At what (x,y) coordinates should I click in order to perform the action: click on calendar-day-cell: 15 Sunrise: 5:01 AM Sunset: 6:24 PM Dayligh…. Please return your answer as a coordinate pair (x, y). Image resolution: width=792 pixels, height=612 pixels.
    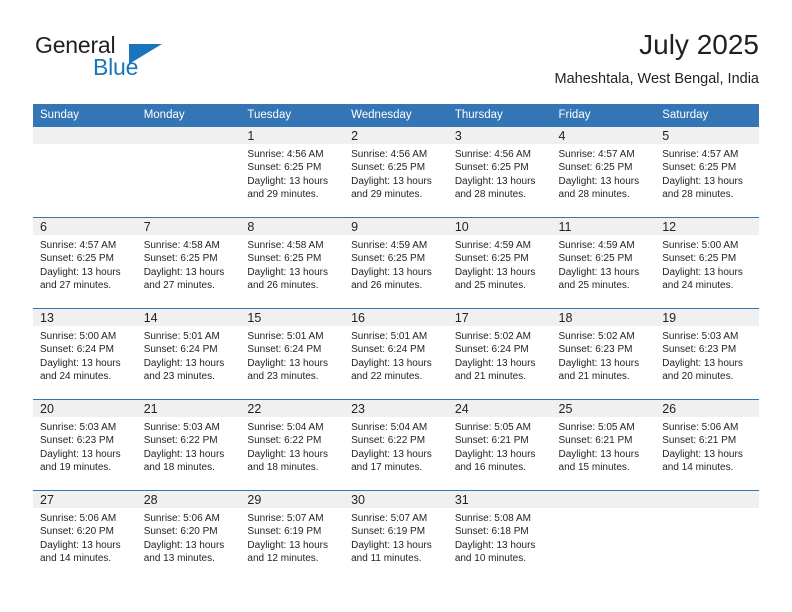
    Looking at the image, I should click on (292, 354).